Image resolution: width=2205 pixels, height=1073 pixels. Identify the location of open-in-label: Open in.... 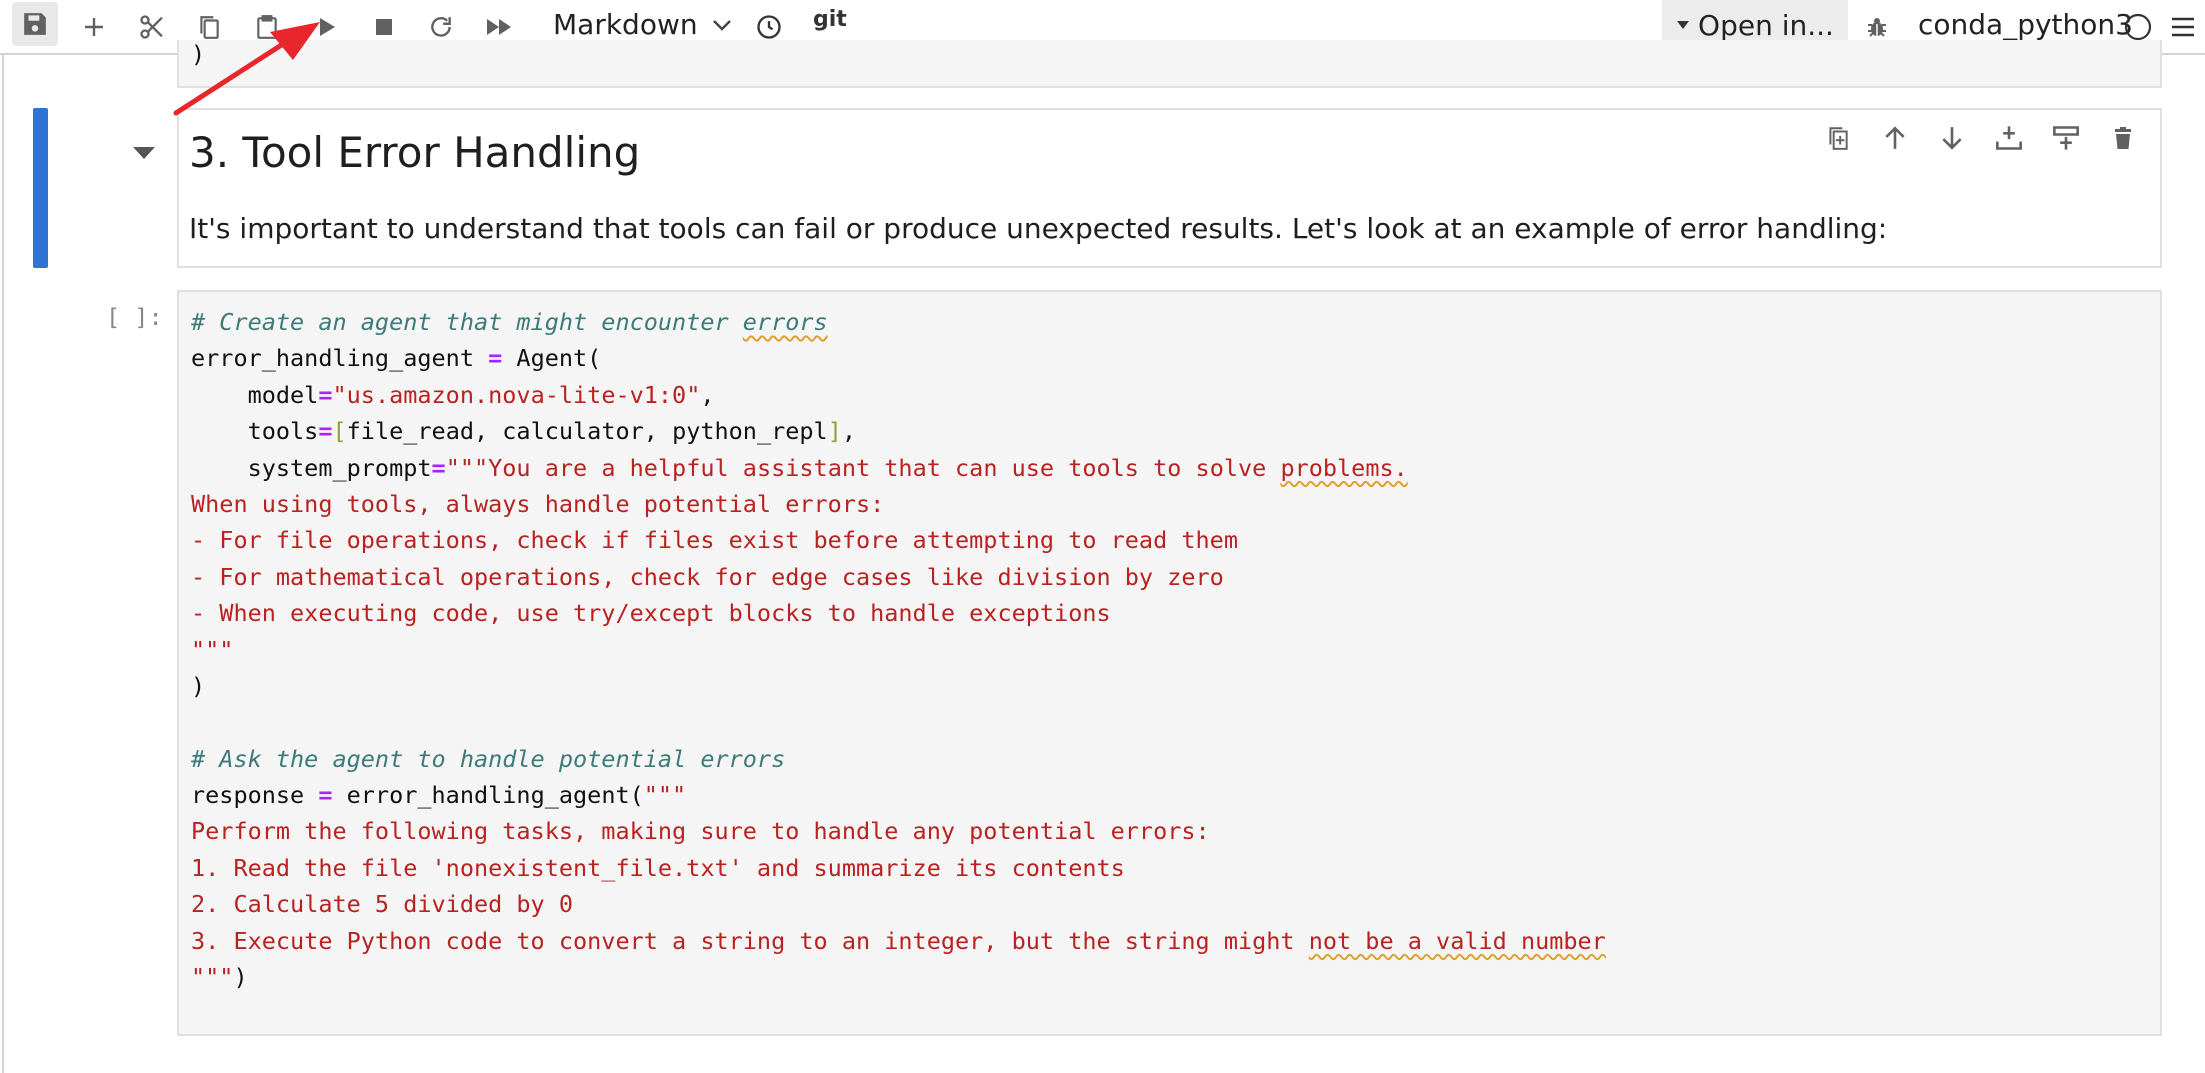
(1766, 25).